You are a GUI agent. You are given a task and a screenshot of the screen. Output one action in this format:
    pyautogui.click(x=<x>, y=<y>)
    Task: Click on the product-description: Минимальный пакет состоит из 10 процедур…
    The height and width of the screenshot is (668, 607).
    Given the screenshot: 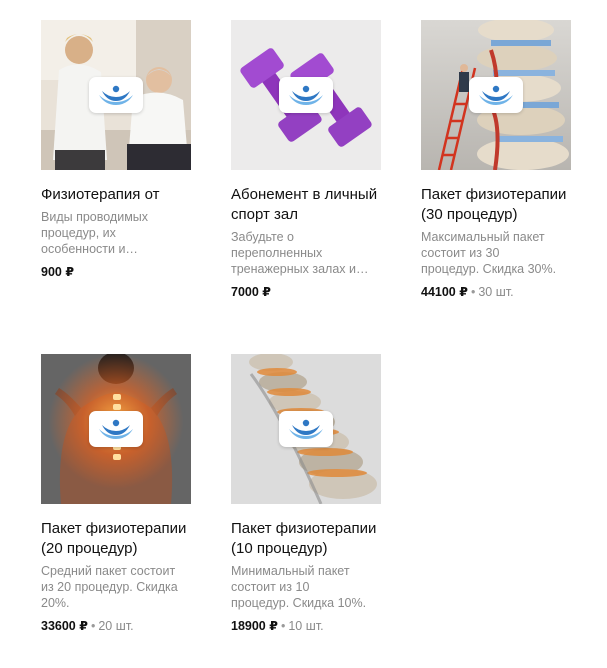 What is the action you would take?
    pyautogui.click(x=299, y=587)
    